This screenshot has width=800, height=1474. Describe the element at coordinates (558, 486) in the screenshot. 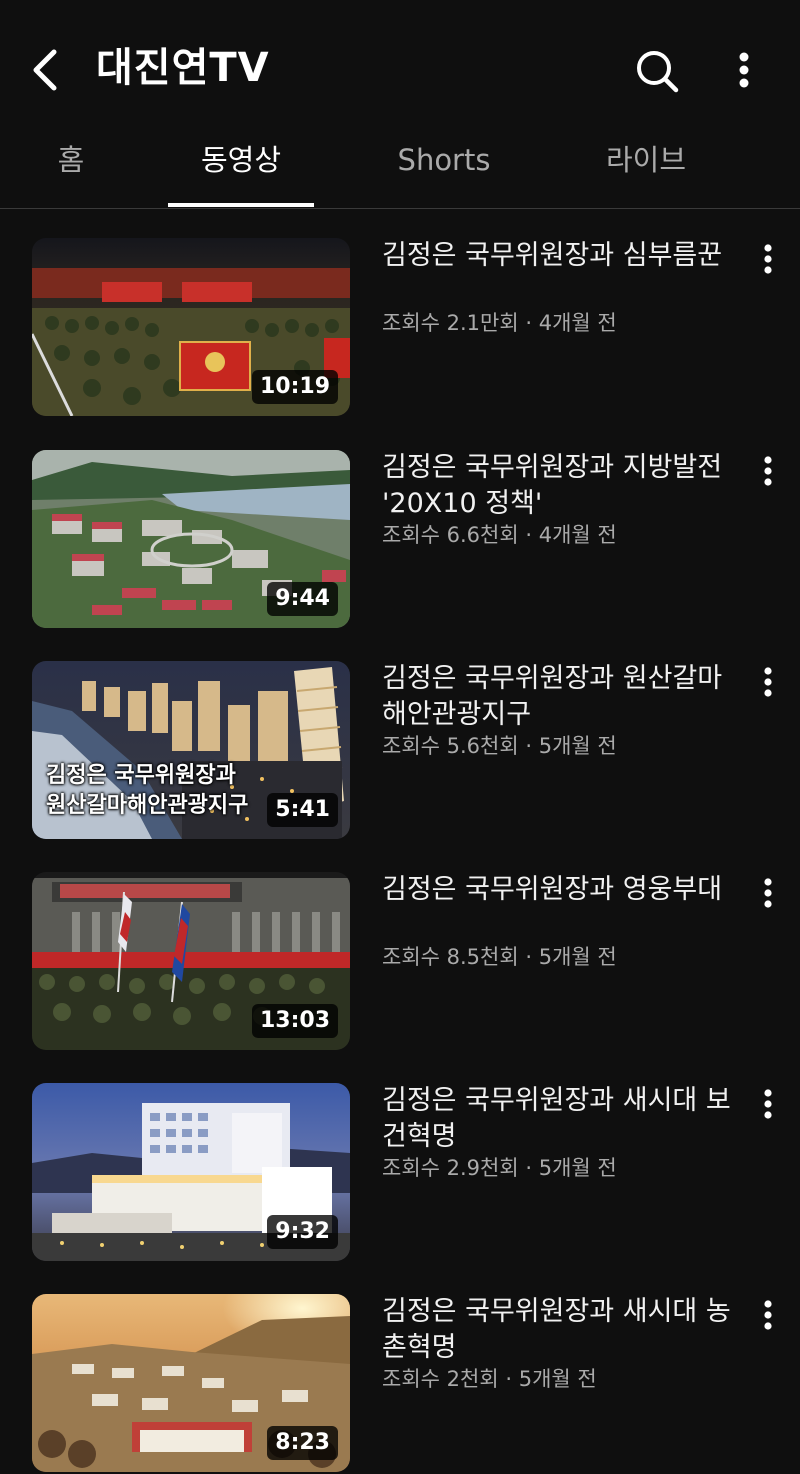

I see `video-title: 김정은 국무위원장과 지방발전 '20X10 정책'` at that location.